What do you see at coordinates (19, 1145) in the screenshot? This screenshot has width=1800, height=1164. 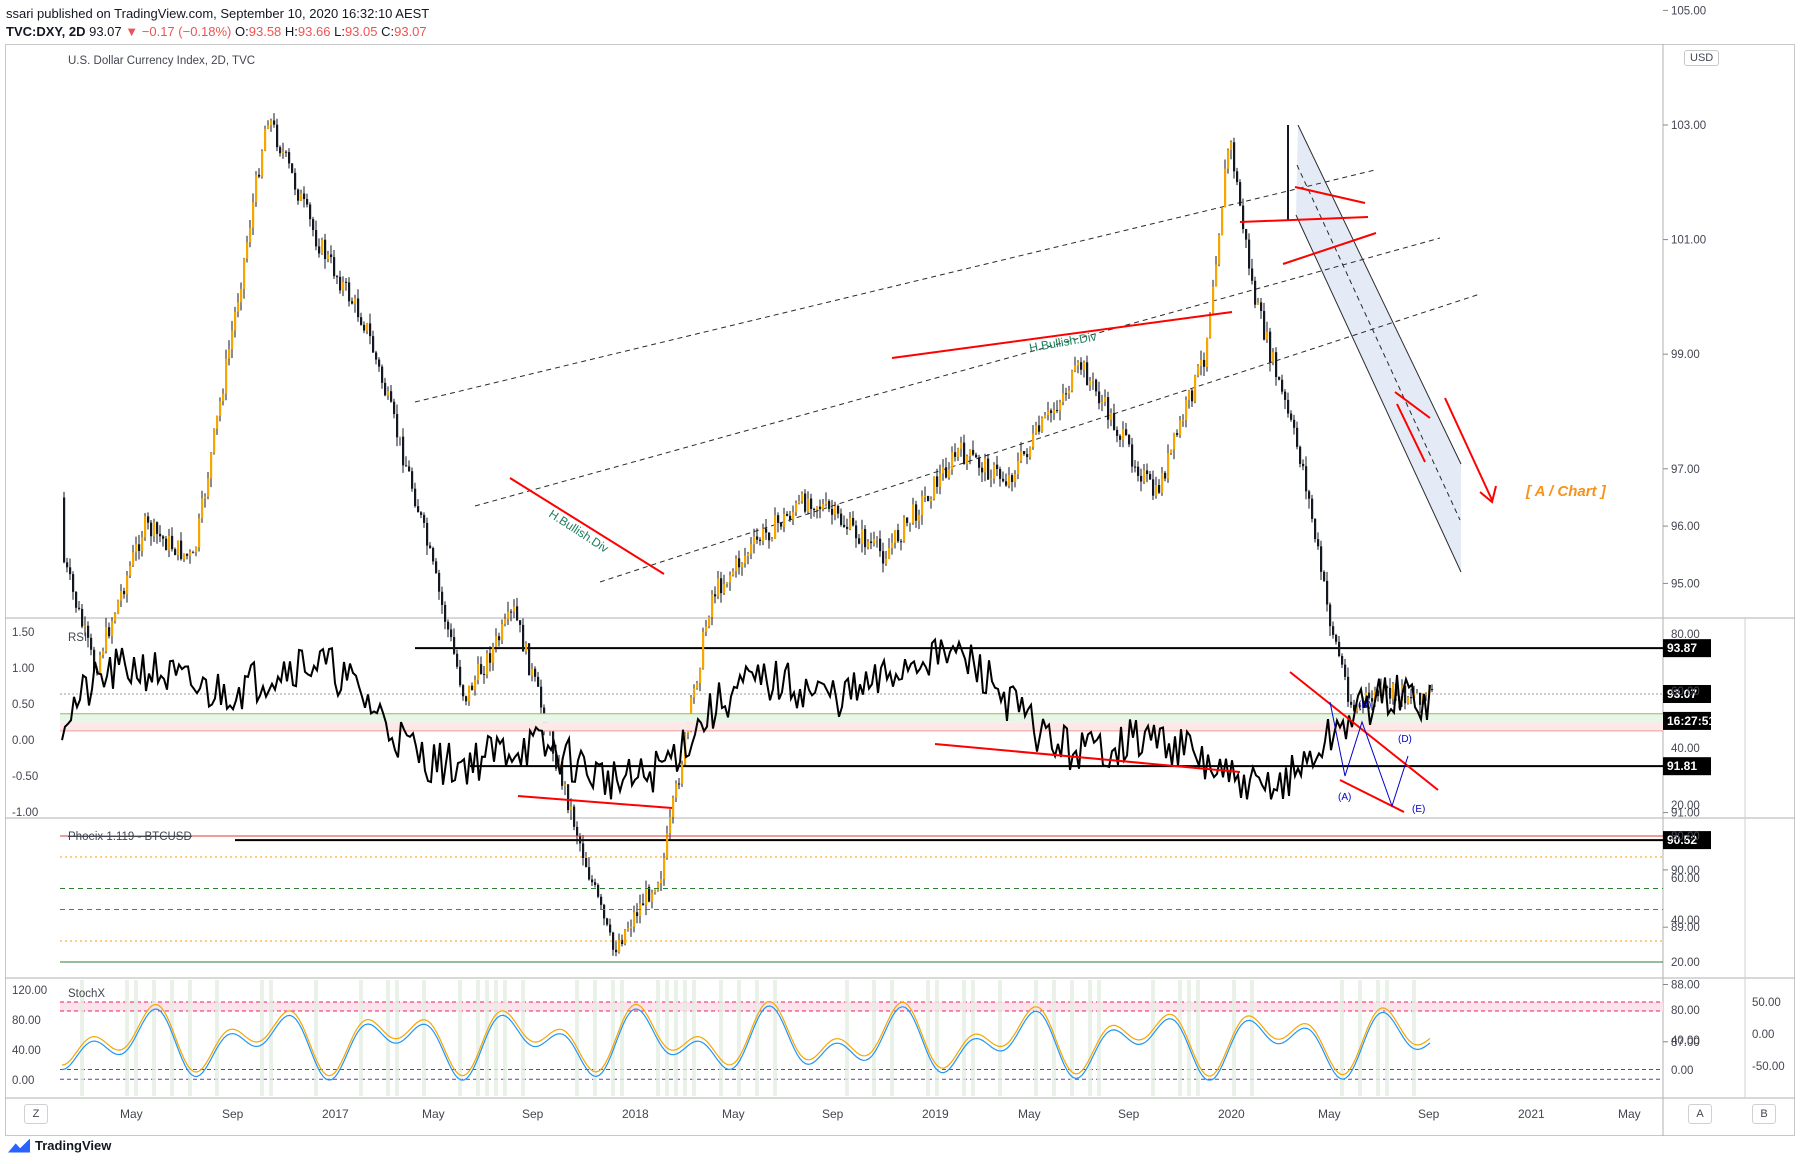 I see `tradingview-logo-icon` at bounding box center [19, 1145].